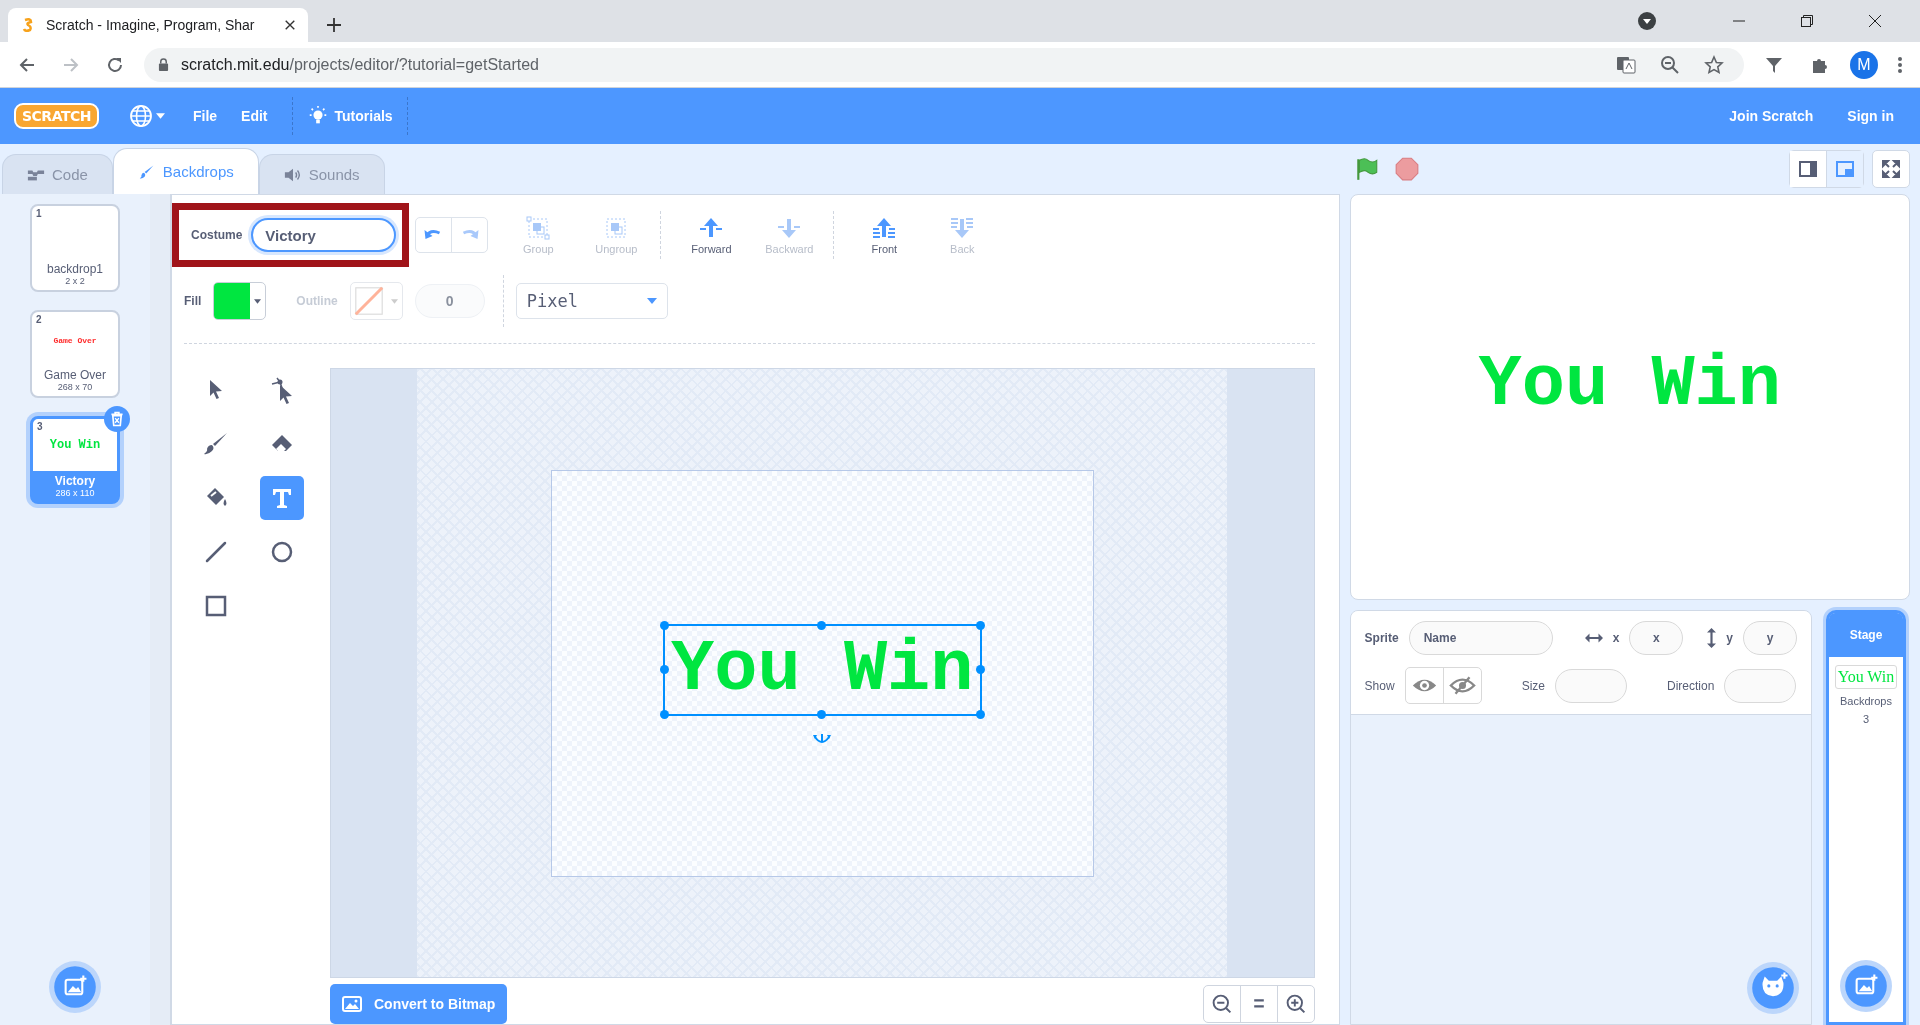 This screenshot has height=1025, width=1920. Describe the element at coordinates (292, 174) in the screenshot. I see `speaker-icon` at that location.